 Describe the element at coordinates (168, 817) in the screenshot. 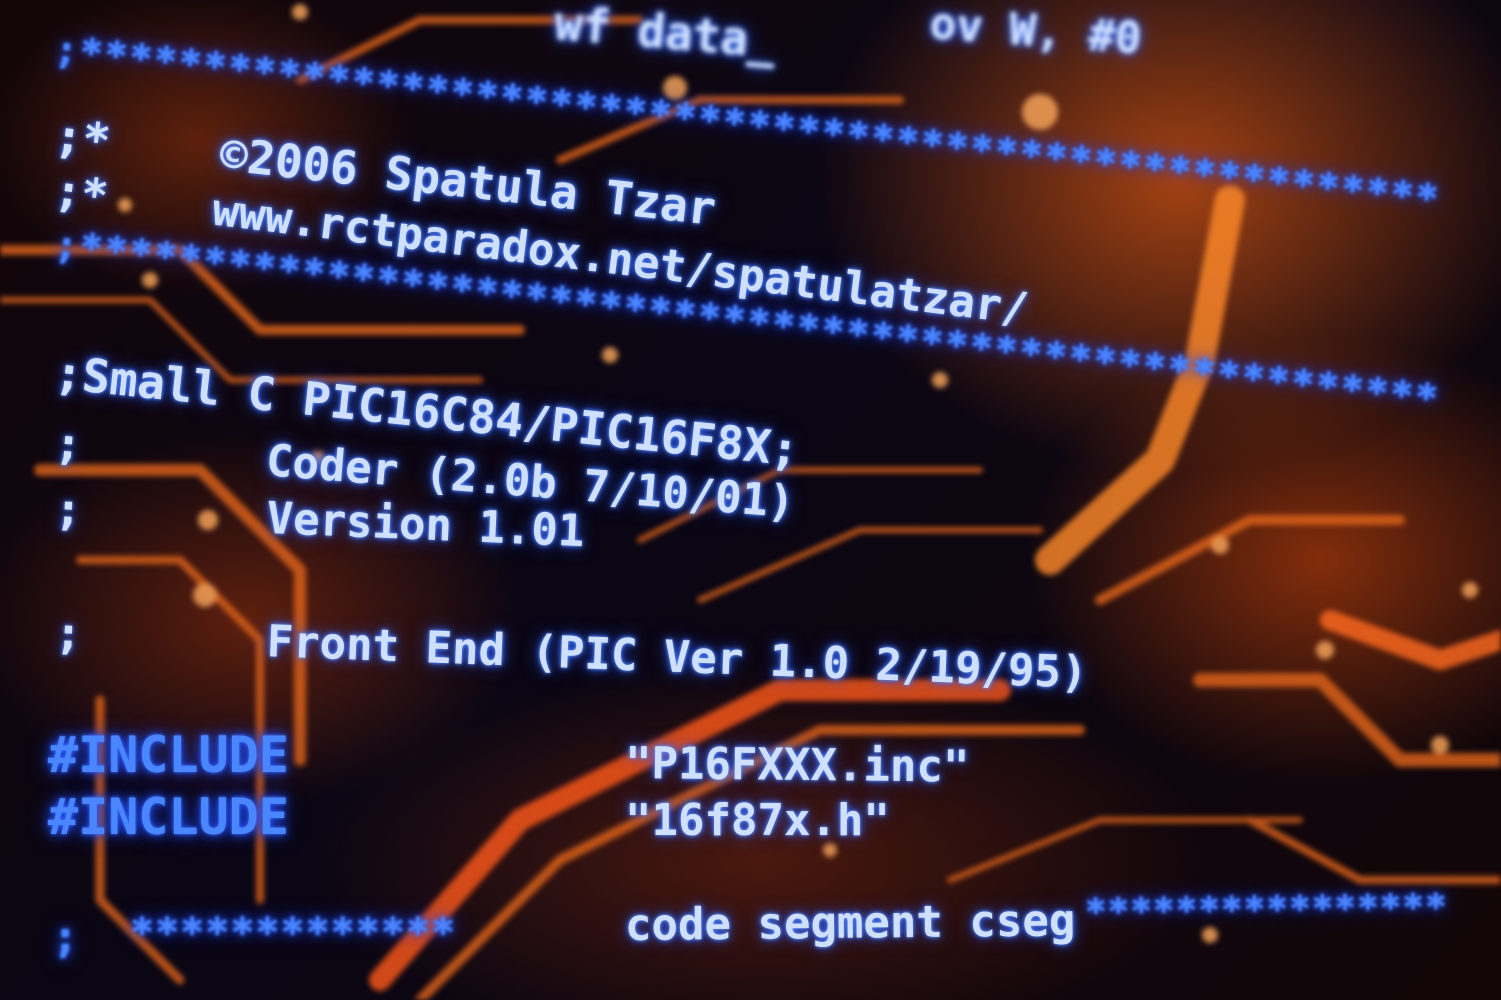

I see `include-keyword-2: #INCLUDE` at that location.